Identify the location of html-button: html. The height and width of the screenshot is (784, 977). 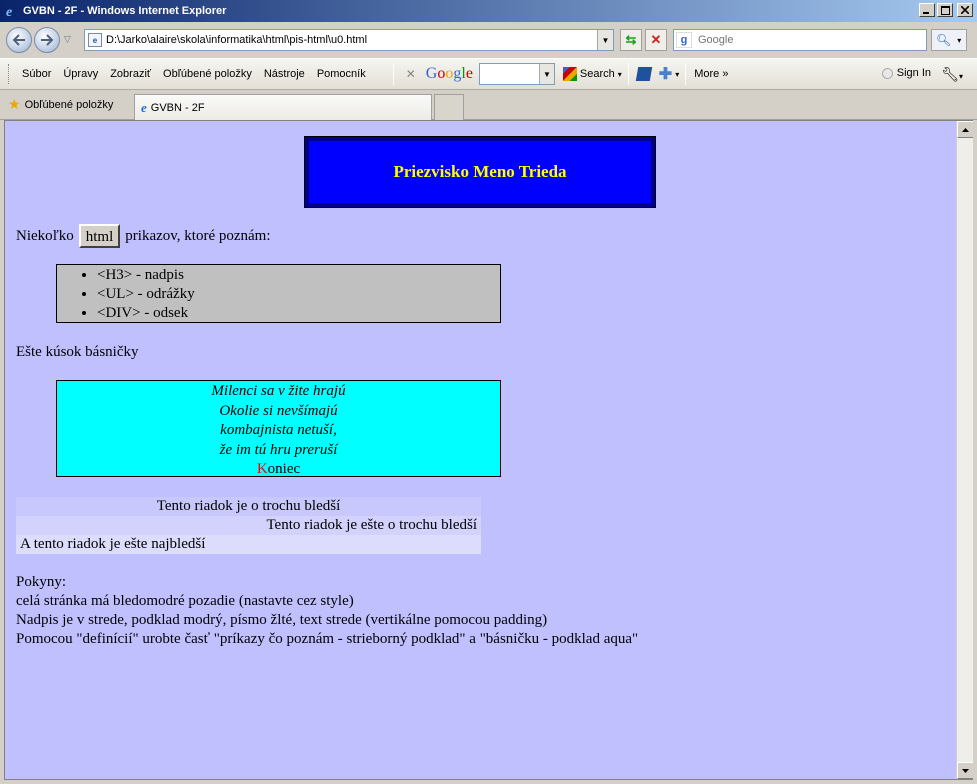
(99, 236).